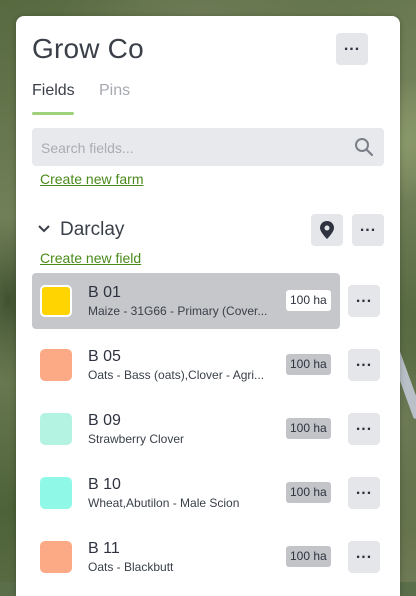 The width and height of the screenshot is (416, 596). What do you see at coordinates (104, 484) in the screenshot?
I see `field-name: B 10` at bounding box center [104, 484].